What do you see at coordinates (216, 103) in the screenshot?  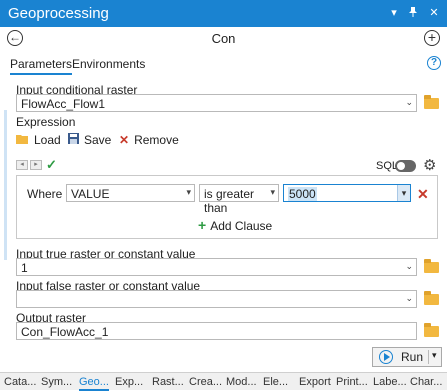 I see `input-conditional-raster-field: FlowAcc_Flow1 ⌄` at bounding box center [216, 103].